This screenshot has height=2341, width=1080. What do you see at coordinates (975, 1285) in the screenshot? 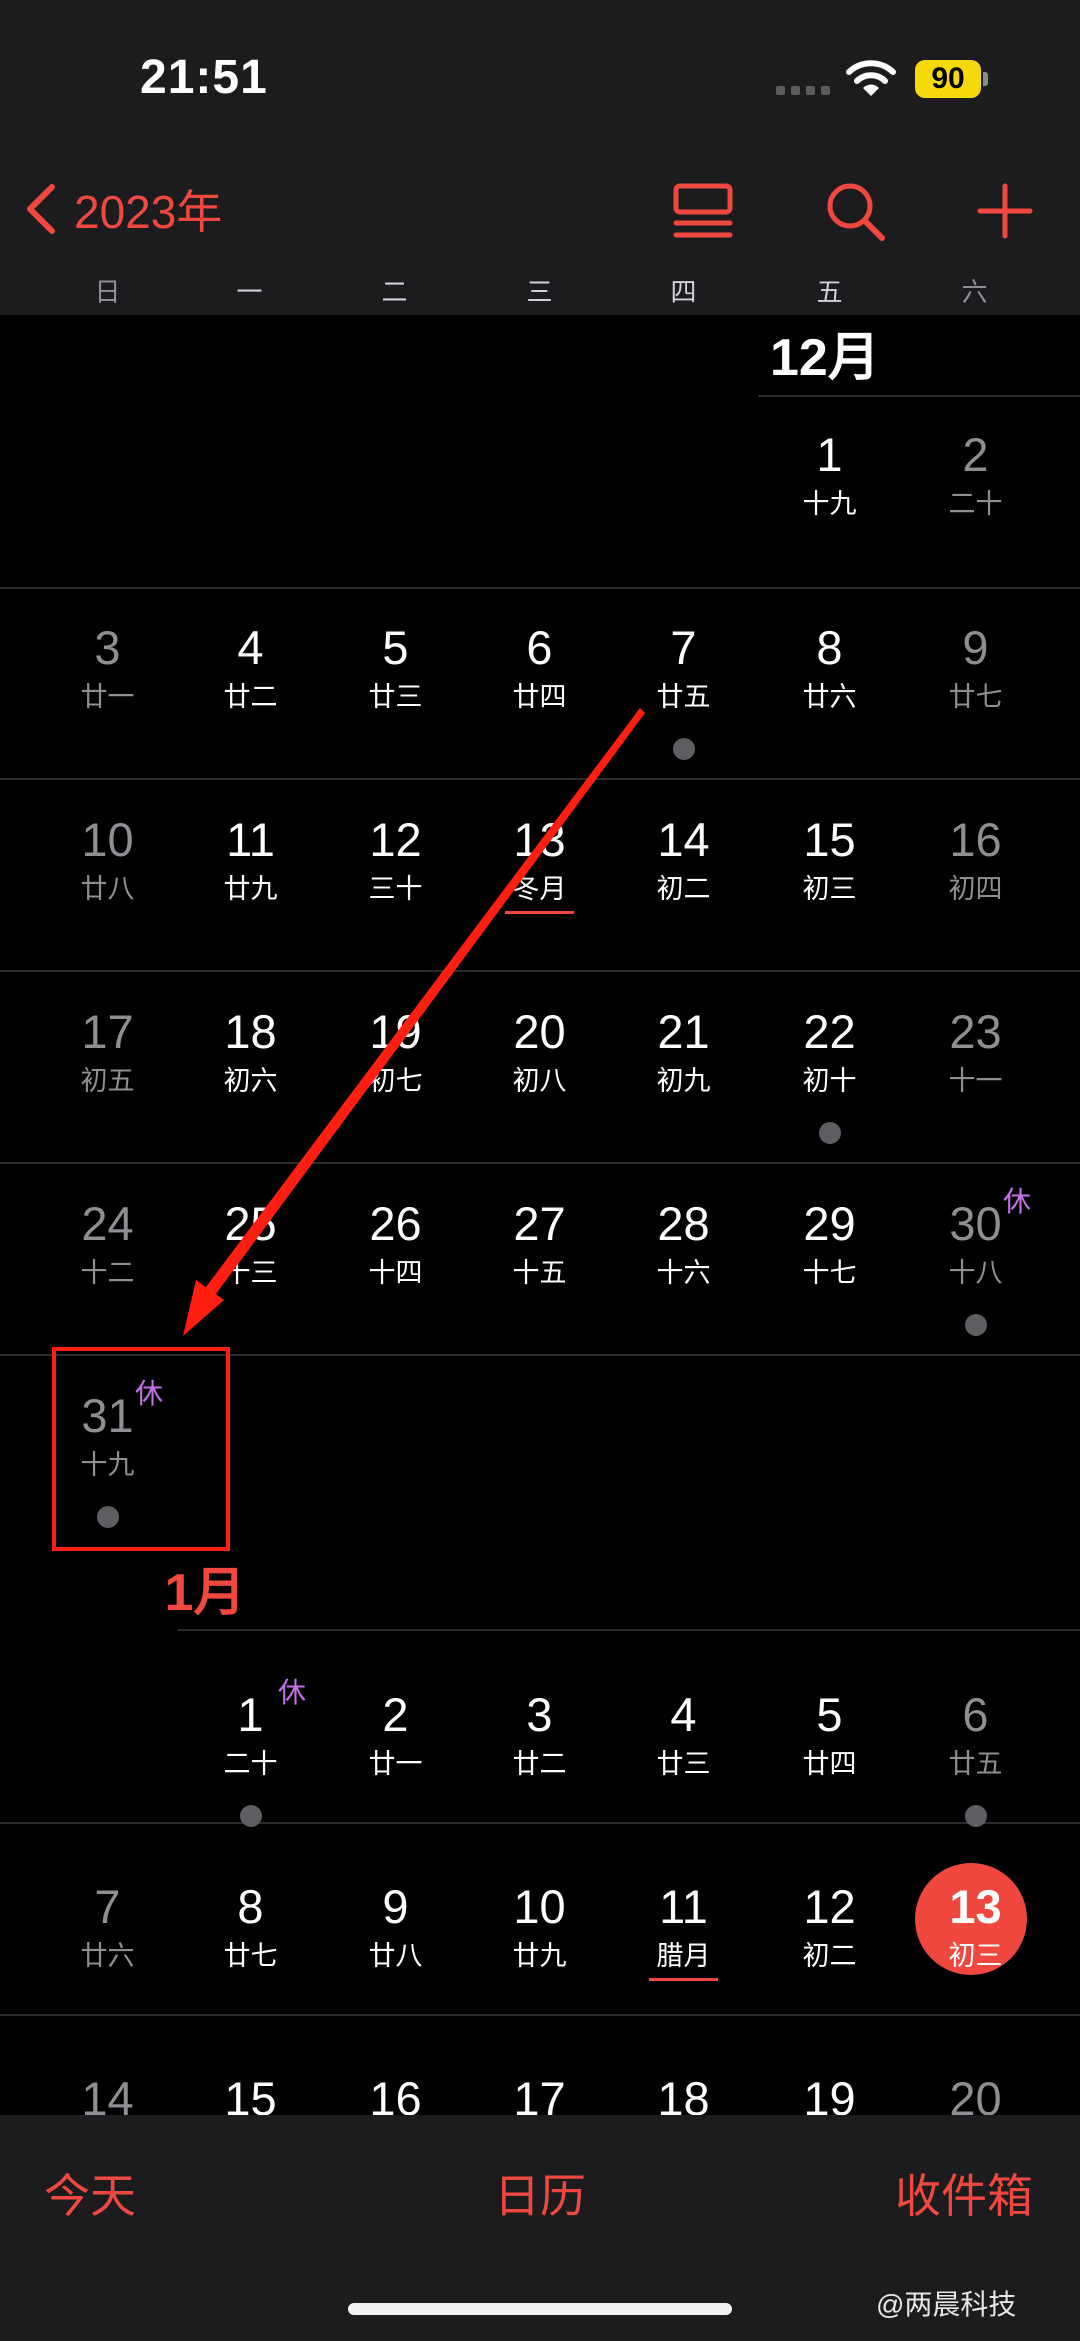
I see `day-cell: 30 十八休` at bounding box center [975, 1285].